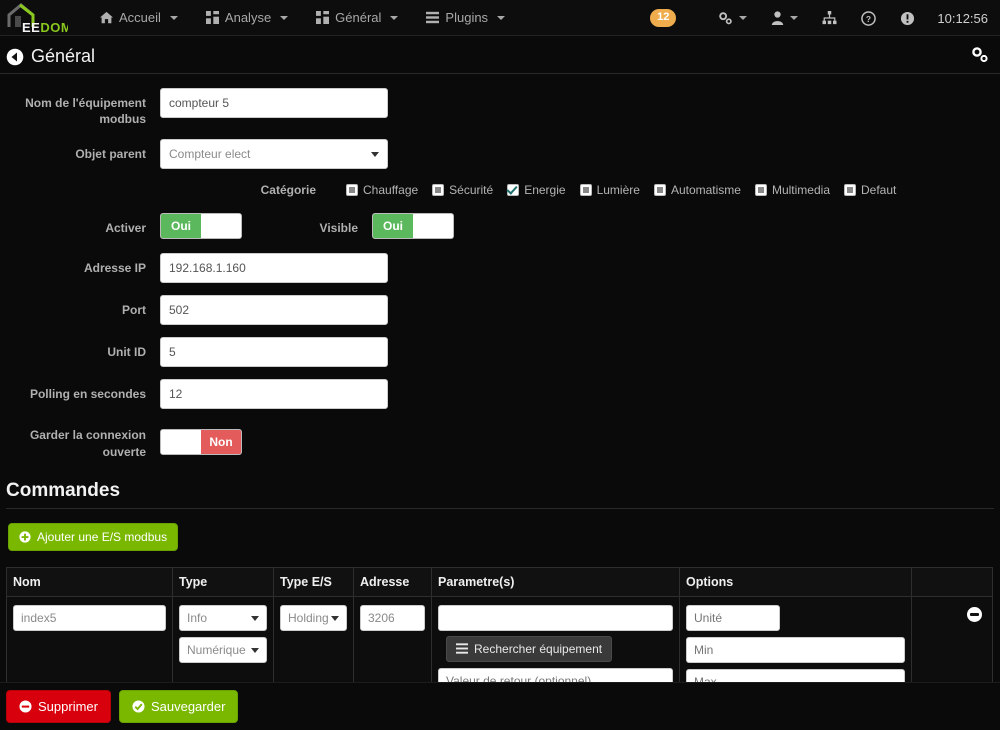 This screenshot has height=730, width=1000. I want to click on message-count-badge: 12, so click(663, 18).